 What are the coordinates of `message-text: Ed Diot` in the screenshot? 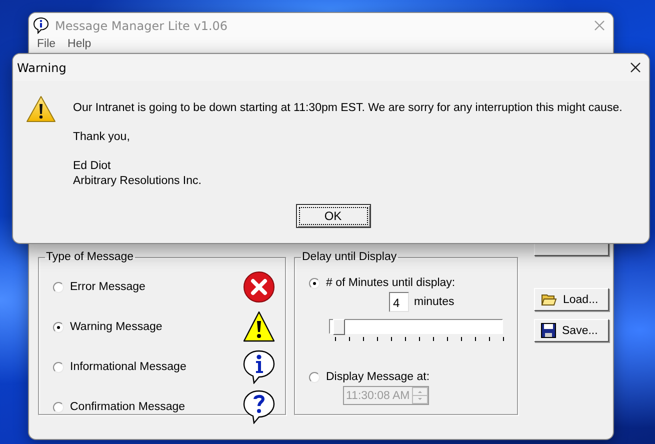 It's located at (92, 166).